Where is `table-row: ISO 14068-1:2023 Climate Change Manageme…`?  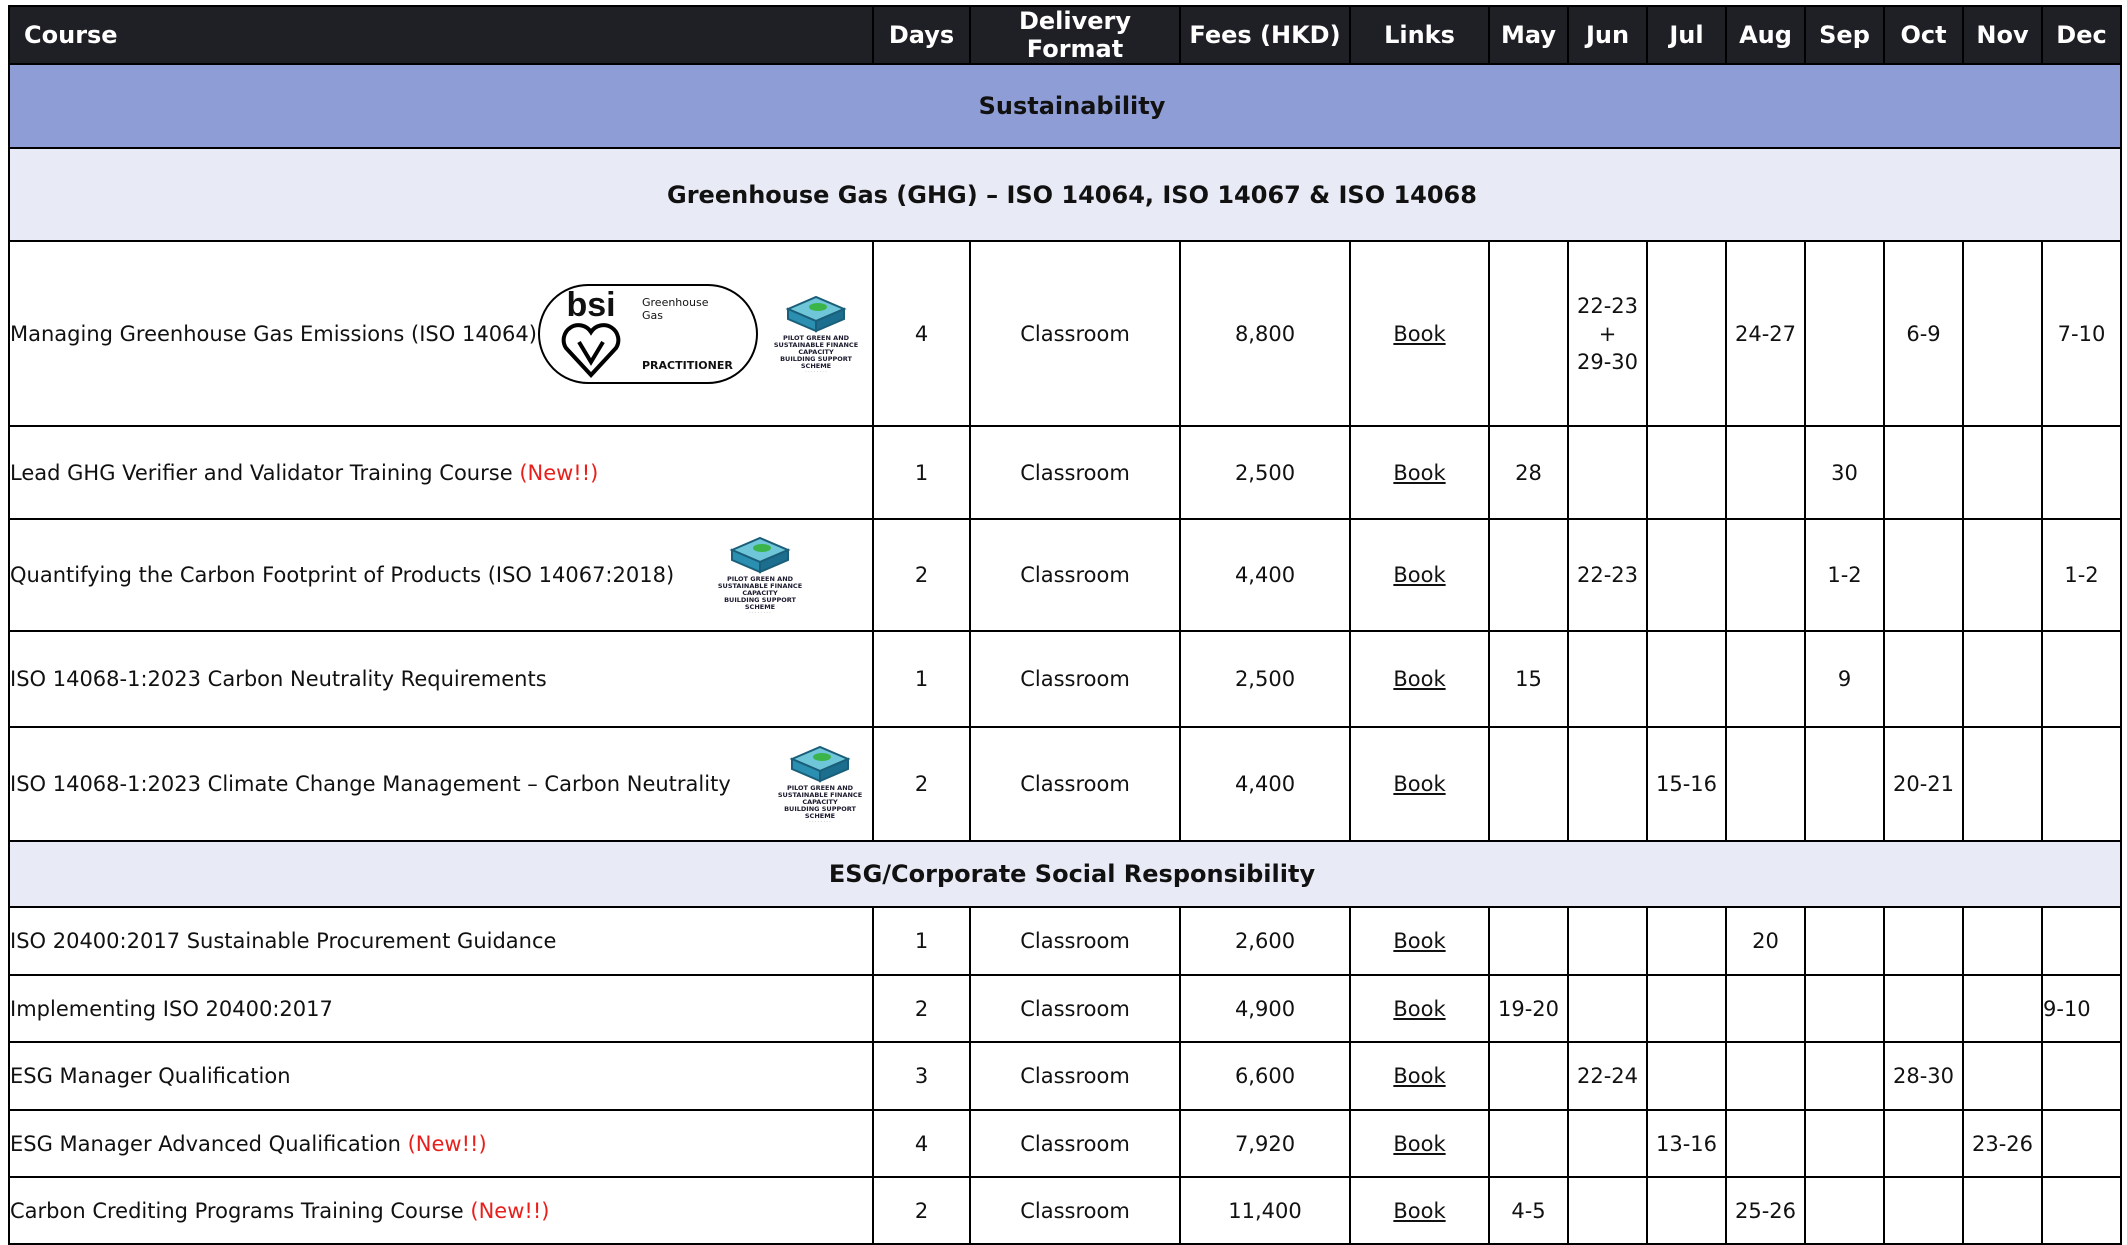 table-row: ISO 14068-1:2023 Climate Change Manageme… is located at coordinates (1065, 784).